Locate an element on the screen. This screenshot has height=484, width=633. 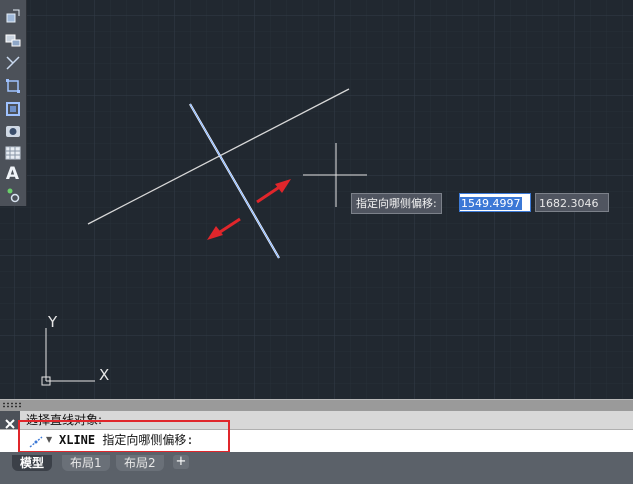
tab-layout2: 布局2 is located at coordinates (140, 463).